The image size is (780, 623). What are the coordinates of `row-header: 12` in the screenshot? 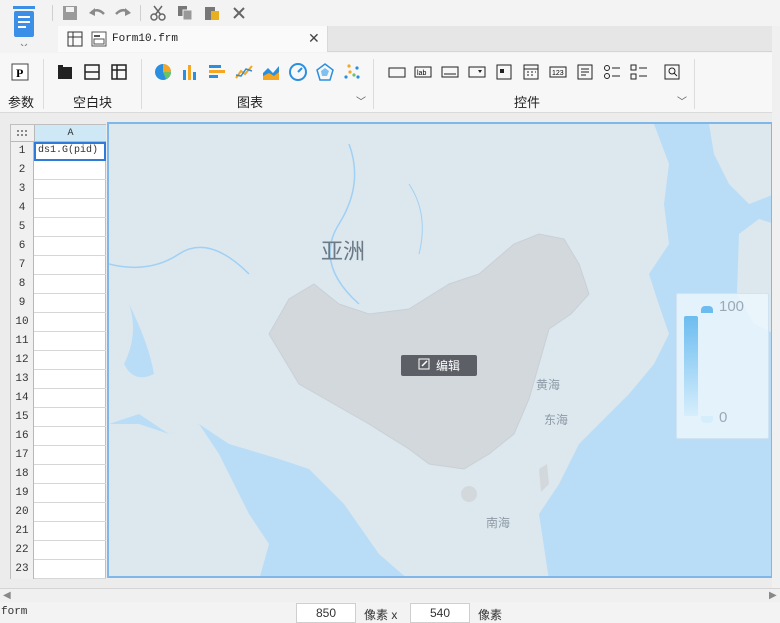 It's located at (22, 360).